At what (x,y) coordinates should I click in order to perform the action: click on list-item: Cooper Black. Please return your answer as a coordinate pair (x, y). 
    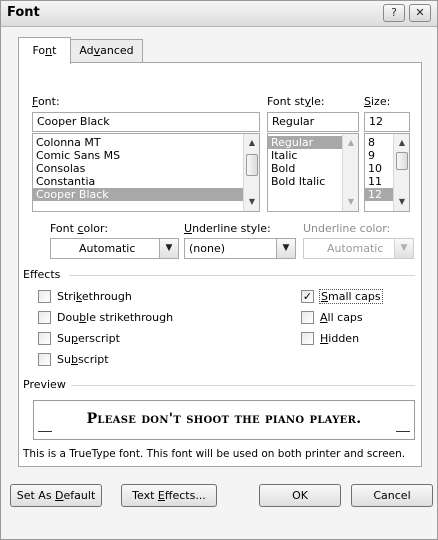
    Looking at the image, I should click on (146, 194).